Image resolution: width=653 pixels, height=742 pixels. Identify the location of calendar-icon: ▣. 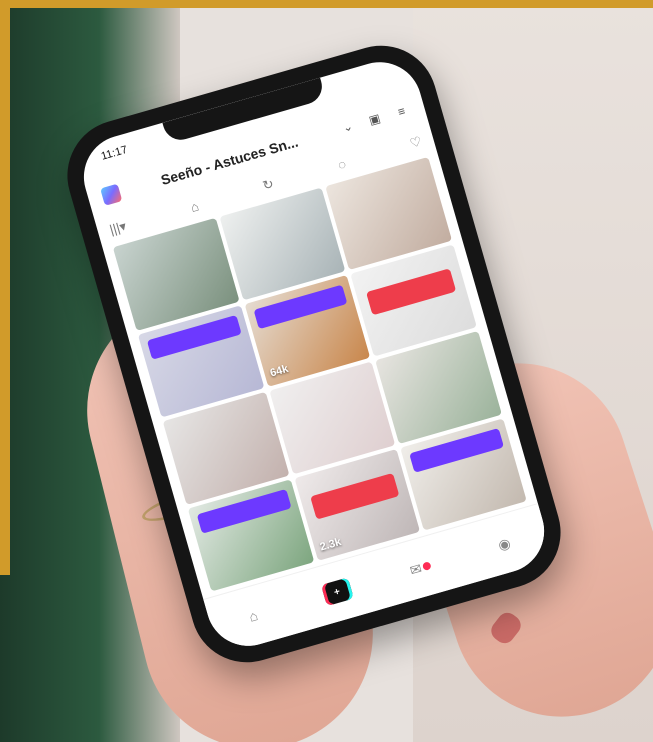
(374, 119).